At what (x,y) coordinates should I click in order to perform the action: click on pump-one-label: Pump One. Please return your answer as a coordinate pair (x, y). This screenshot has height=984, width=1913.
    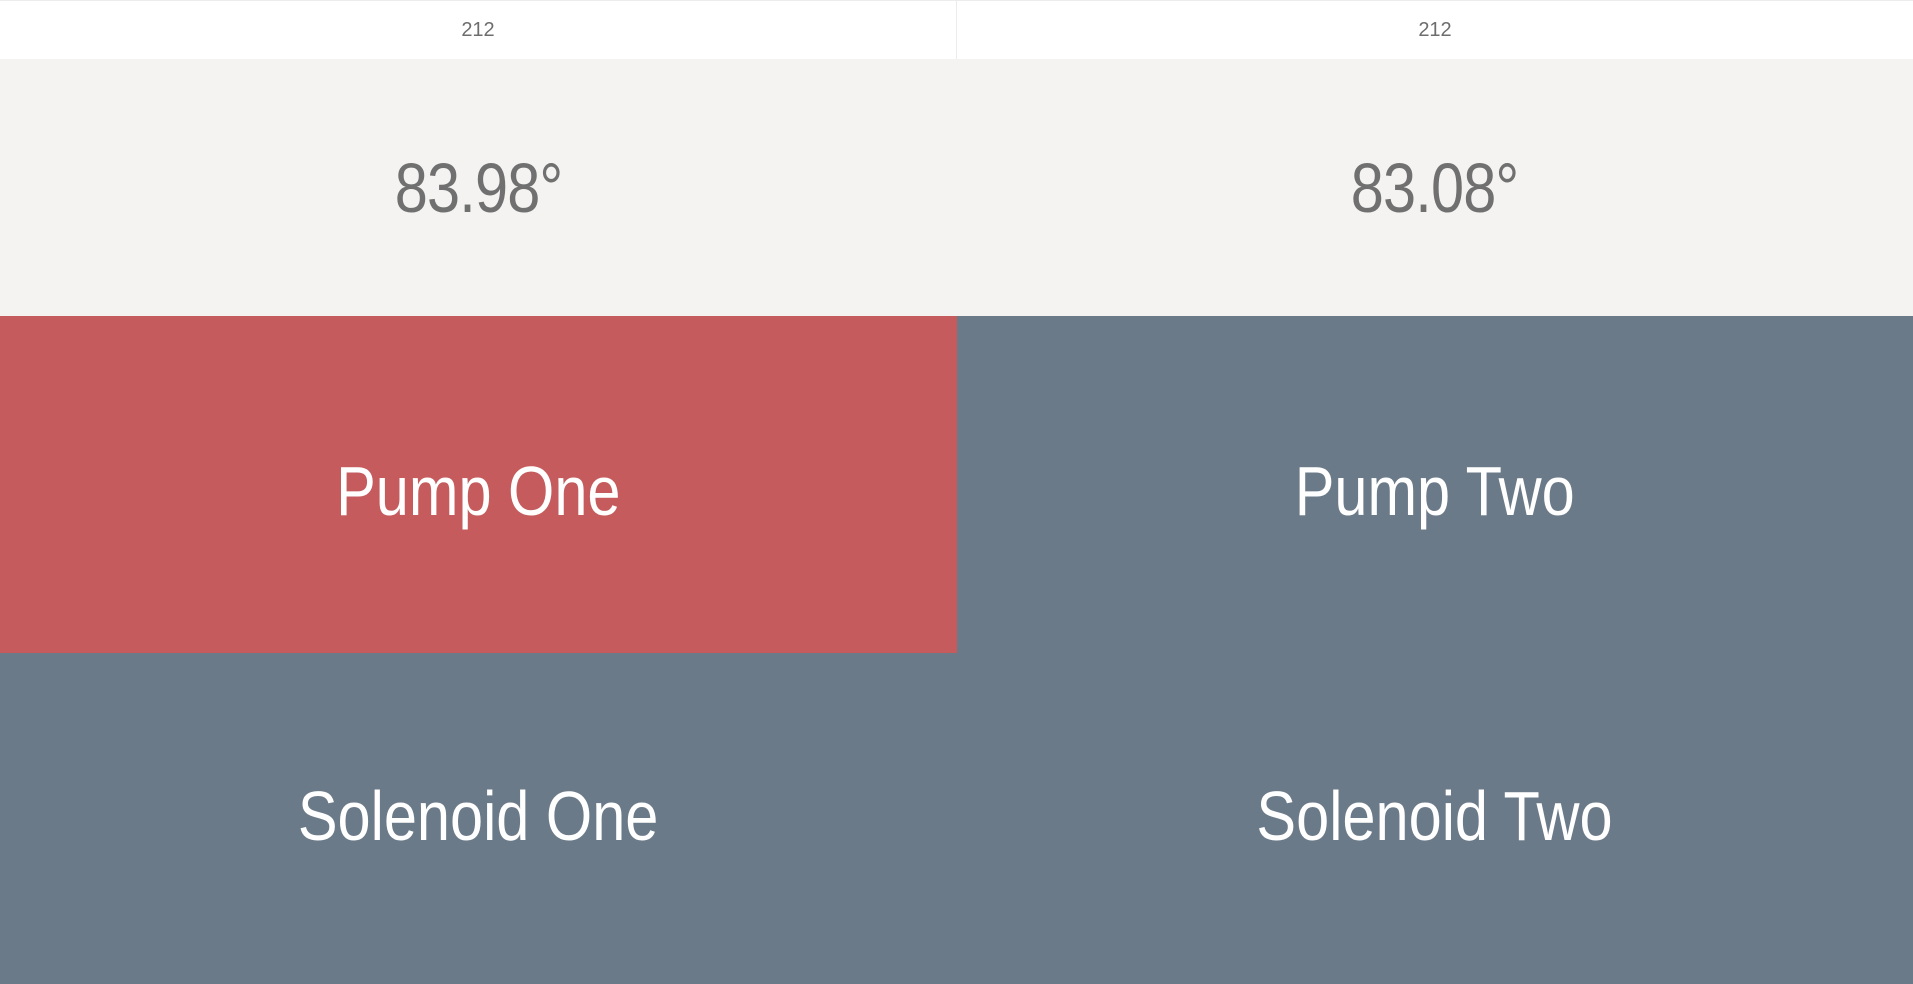
    Looking at the image, I should click on (478, 490).